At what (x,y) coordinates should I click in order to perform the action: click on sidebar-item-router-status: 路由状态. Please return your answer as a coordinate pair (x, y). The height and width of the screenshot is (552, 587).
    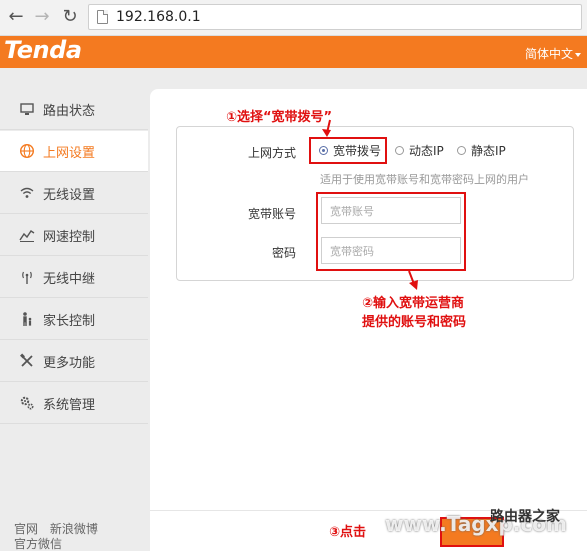
    Looking at the image, I should click on (74, 109).